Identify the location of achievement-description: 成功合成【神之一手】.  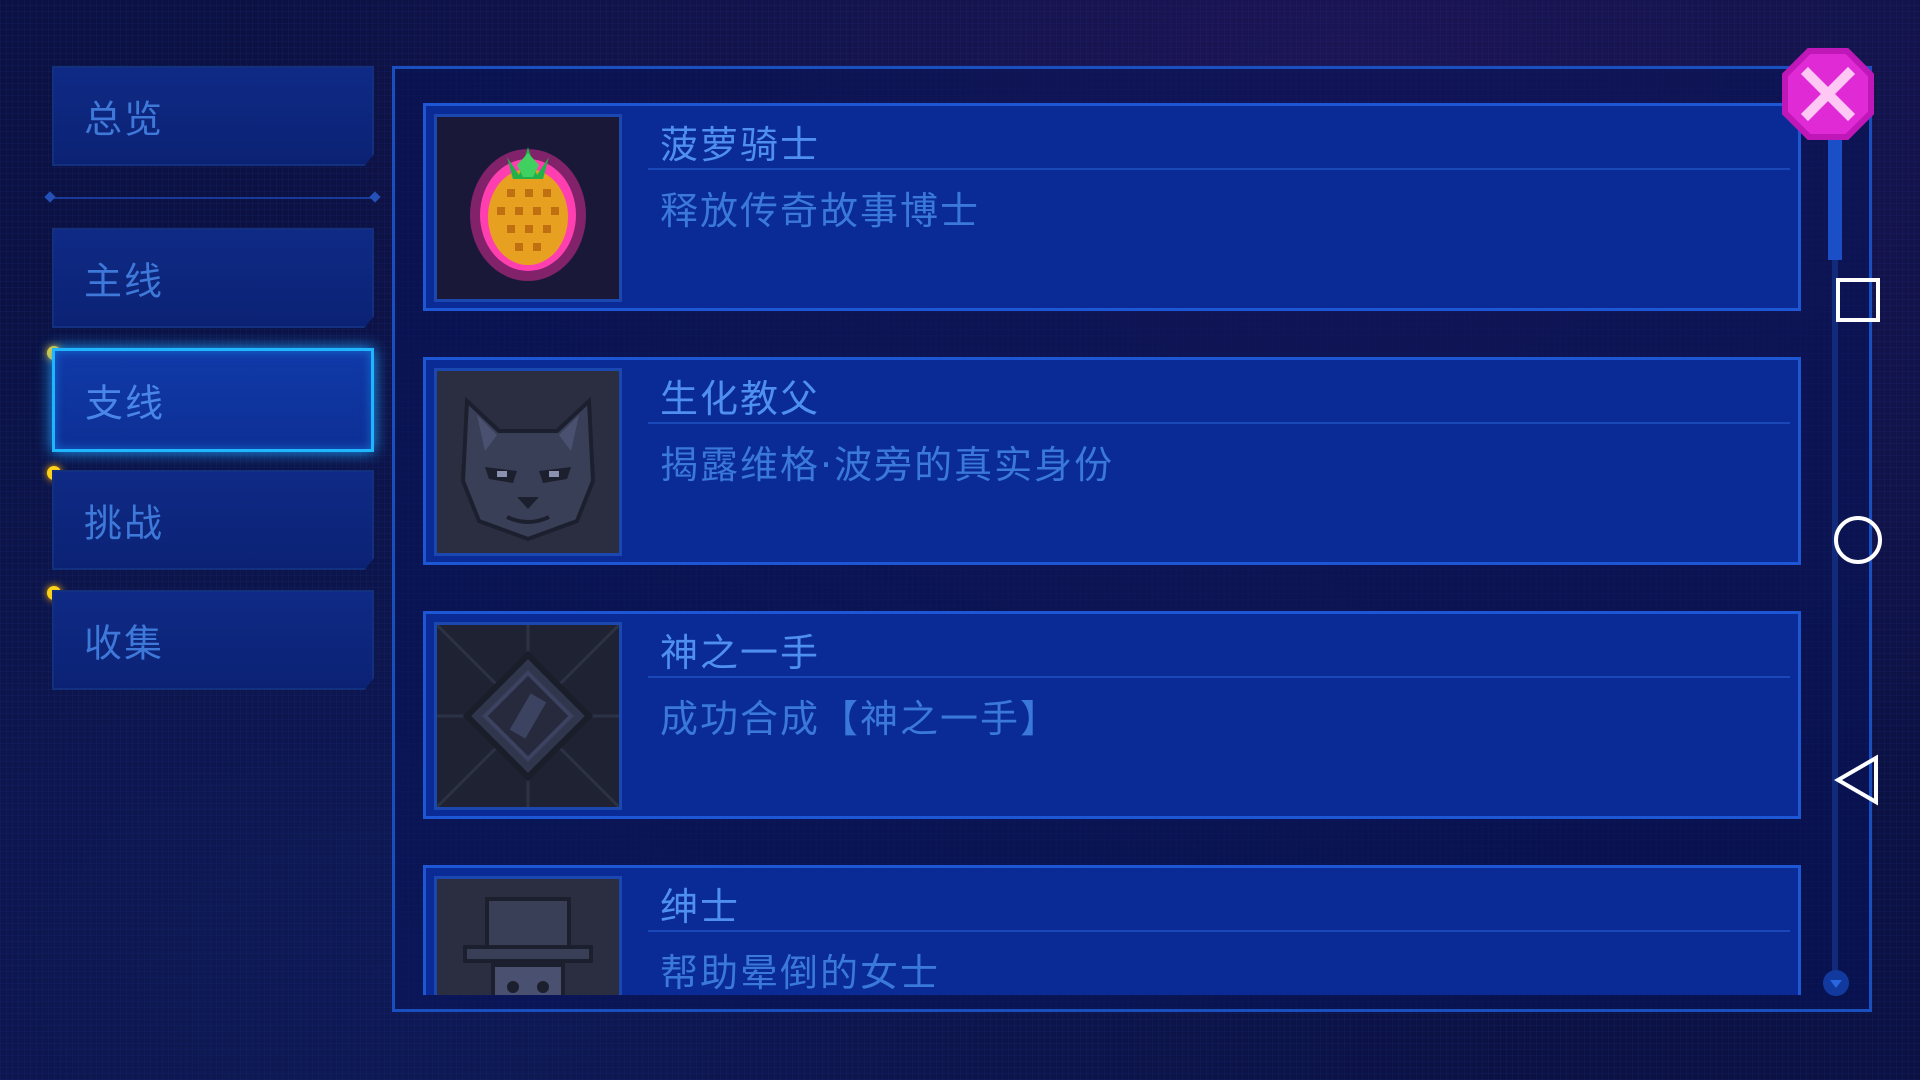
(860, 719).